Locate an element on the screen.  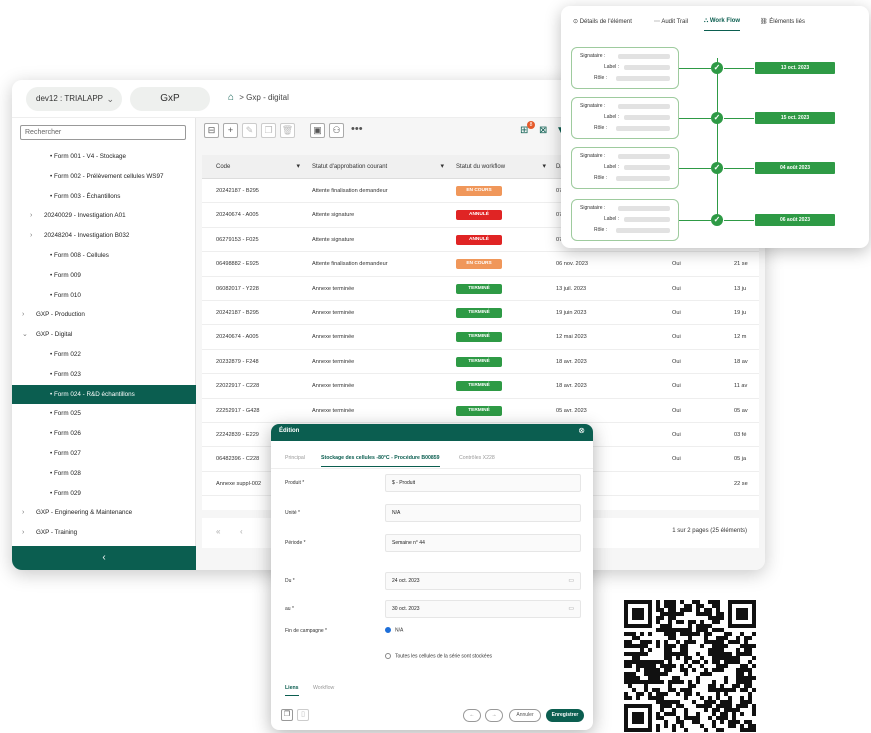
close-icon: ⊗ is located at coordinates (581, 430).